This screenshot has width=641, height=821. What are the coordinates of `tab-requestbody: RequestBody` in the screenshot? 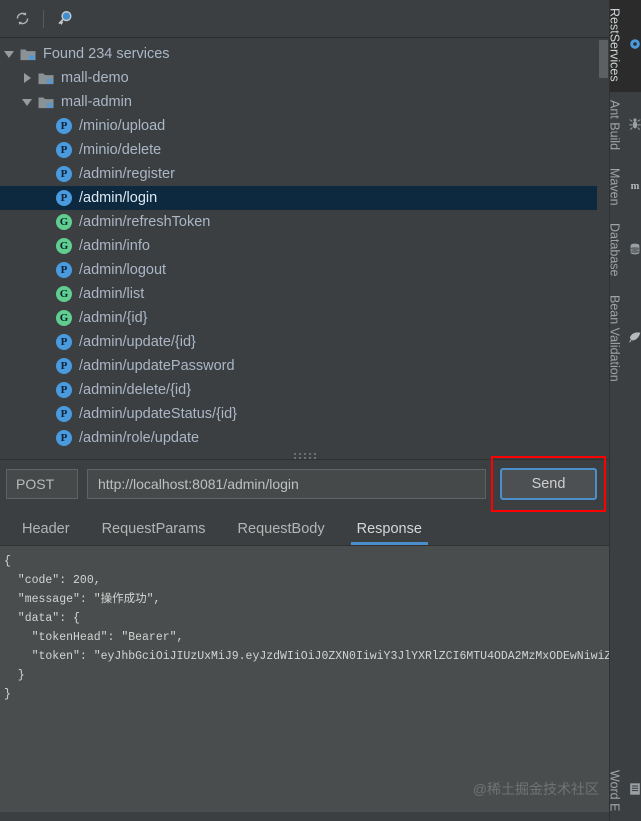 It's located at (281, 533).